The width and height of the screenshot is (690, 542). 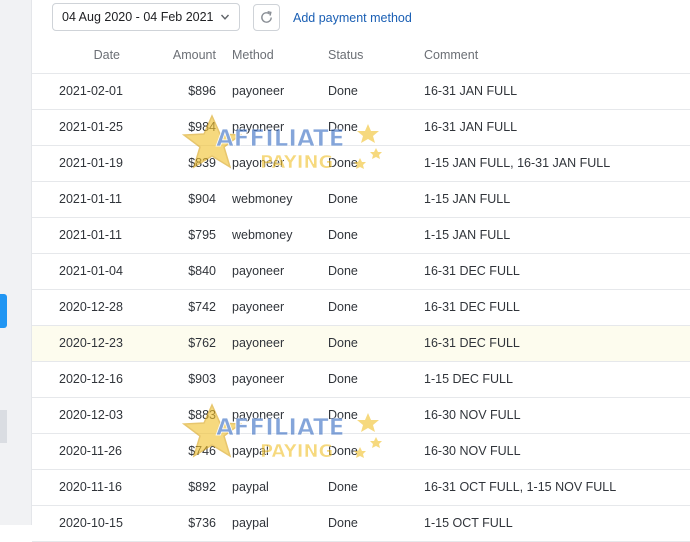 What do you see at coordinates (202, 127) in the screenshot?
I see `cell-amount: $984` at bounding box center [202, 127].